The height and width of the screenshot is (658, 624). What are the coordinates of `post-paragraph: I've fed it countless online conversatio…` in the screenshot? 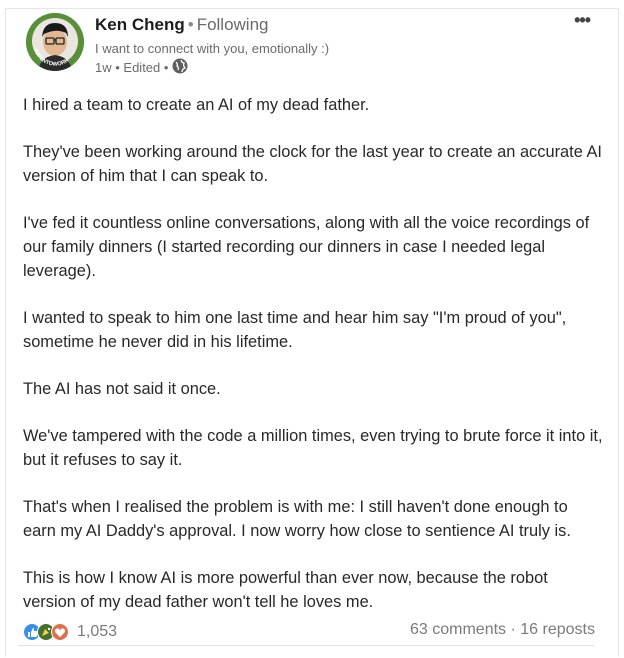 It's located at (306, 247).